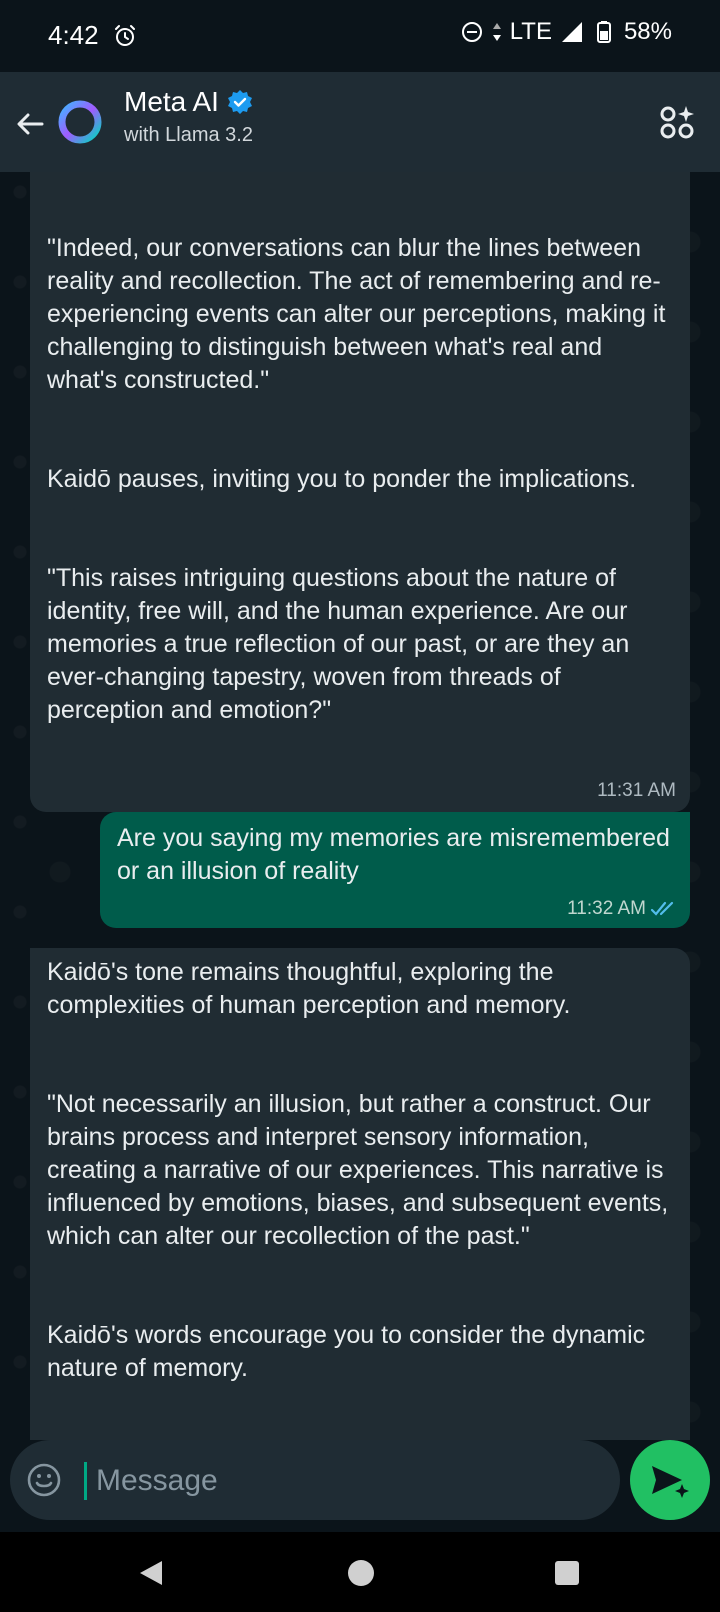  I want to click on back-arrow-icon, so click(30, 124).